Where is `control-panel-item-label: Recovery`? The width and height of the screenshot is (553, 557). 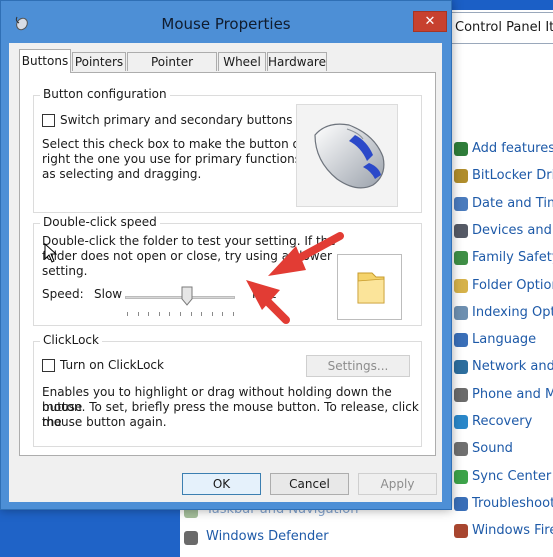
control-panel-item-label: Recovery is located at coordinates (502, 421).